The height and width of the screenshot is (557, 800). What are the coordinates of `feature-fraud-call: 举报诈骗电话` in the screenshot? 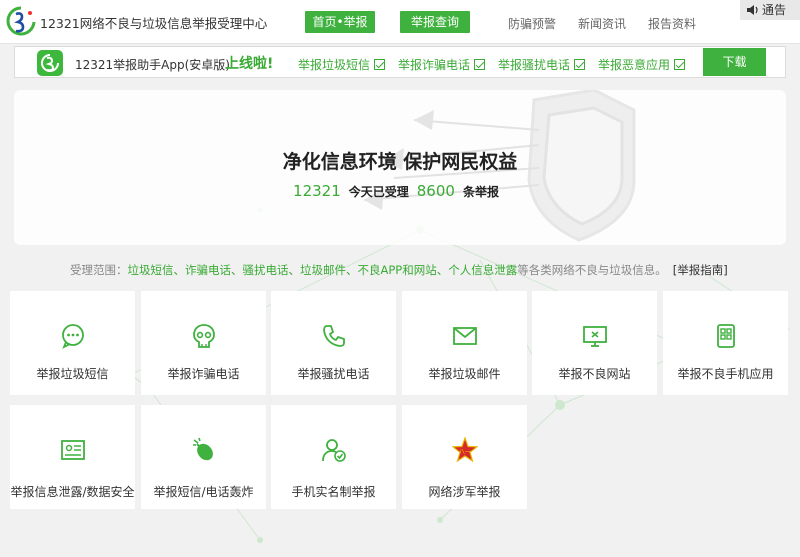 It's located at (442, 64).